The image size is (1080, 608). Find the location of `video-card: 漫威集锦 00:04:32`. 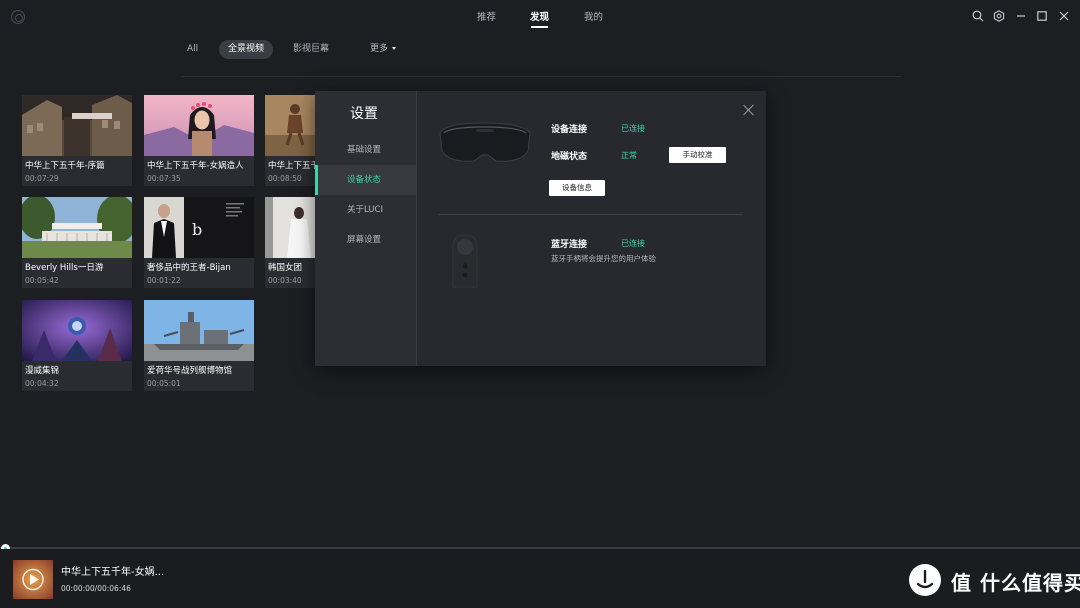

video-card: 漫威集锦 00:04:32 is located at coordinates (77, 345).